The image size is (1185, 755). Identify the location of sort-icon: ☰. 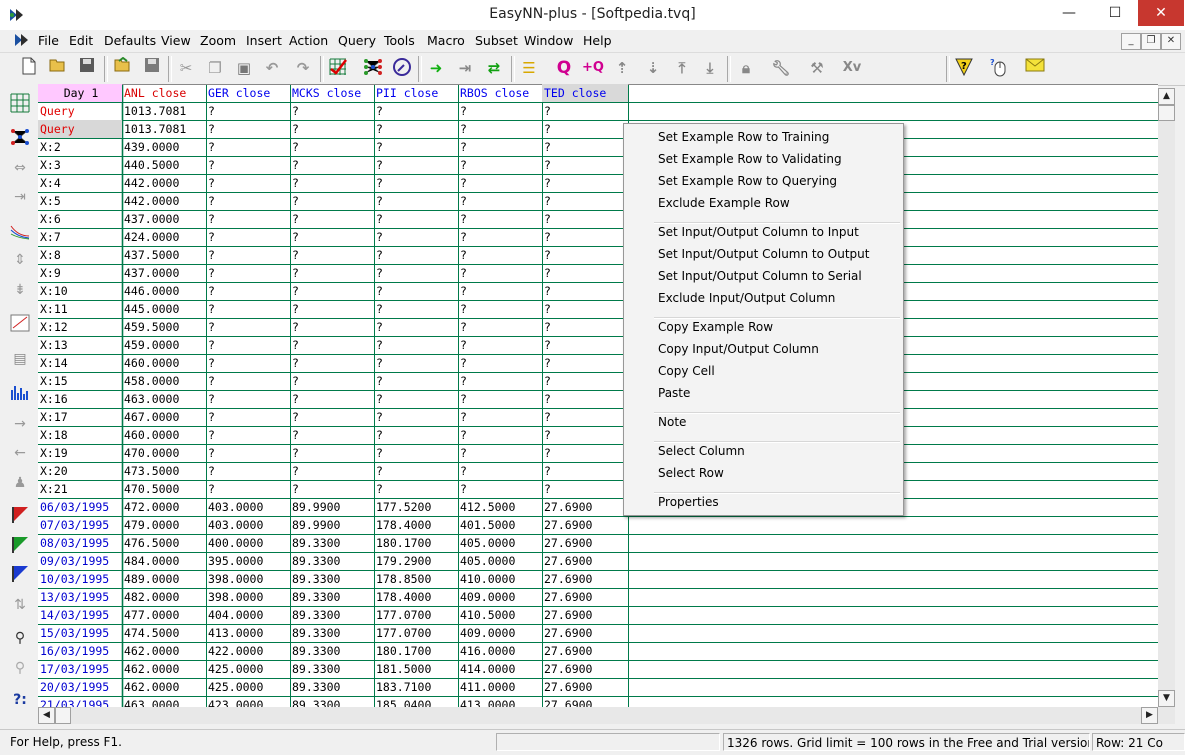
(529, 68).